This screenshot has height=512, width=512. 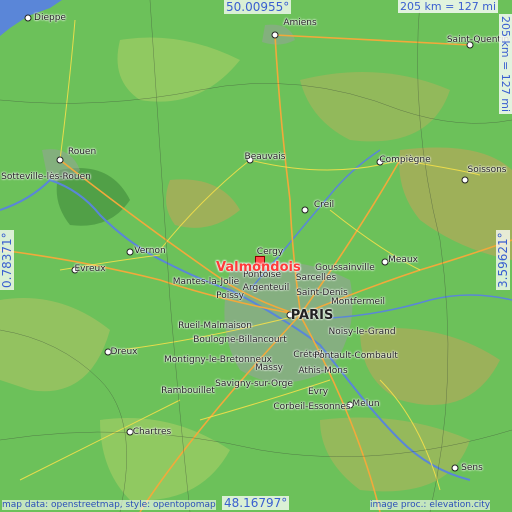 I want to click on coord-left: 0.78371°, so click(x=7, y=260).